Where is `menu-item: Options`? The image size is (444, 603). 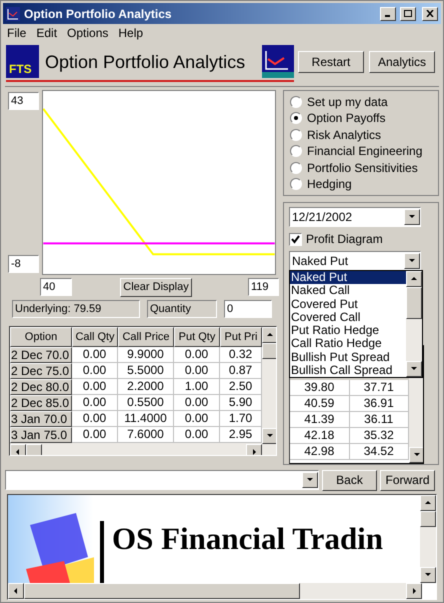 menu-item: Options is located at coordinates (87, 33).